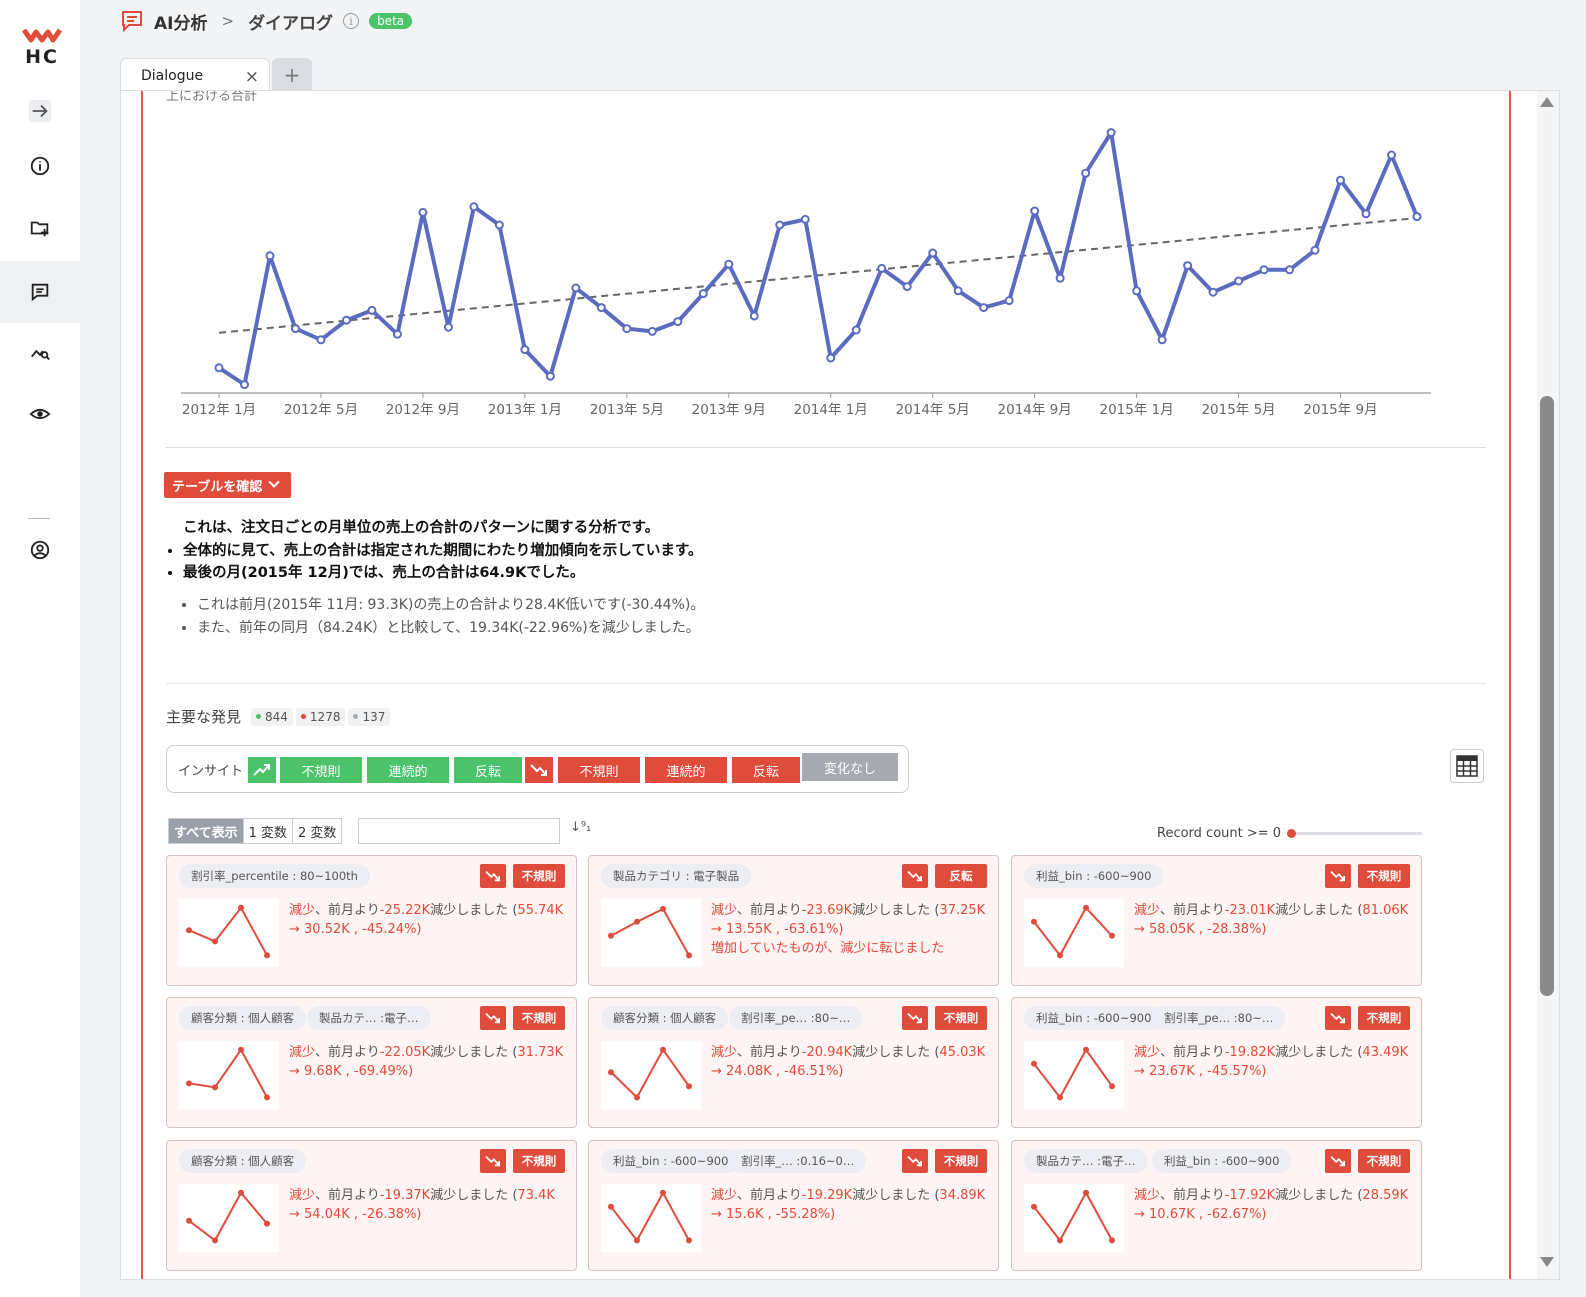 This screenshot has width=1586, height=1297. I want to click on app-logo: HC, so click(42, 50).